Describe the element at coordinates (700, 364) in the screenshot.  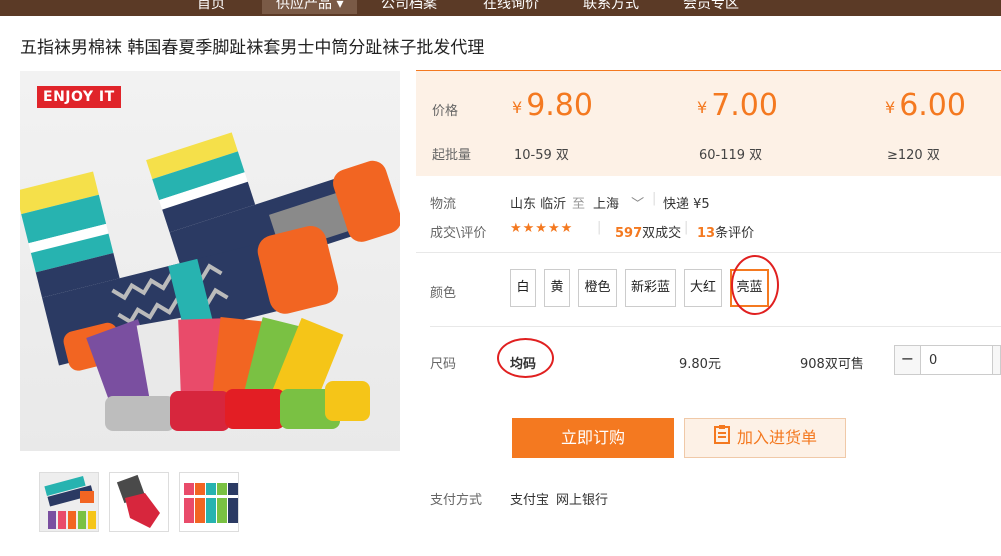
I see `size-price: 9.80元` at that location.